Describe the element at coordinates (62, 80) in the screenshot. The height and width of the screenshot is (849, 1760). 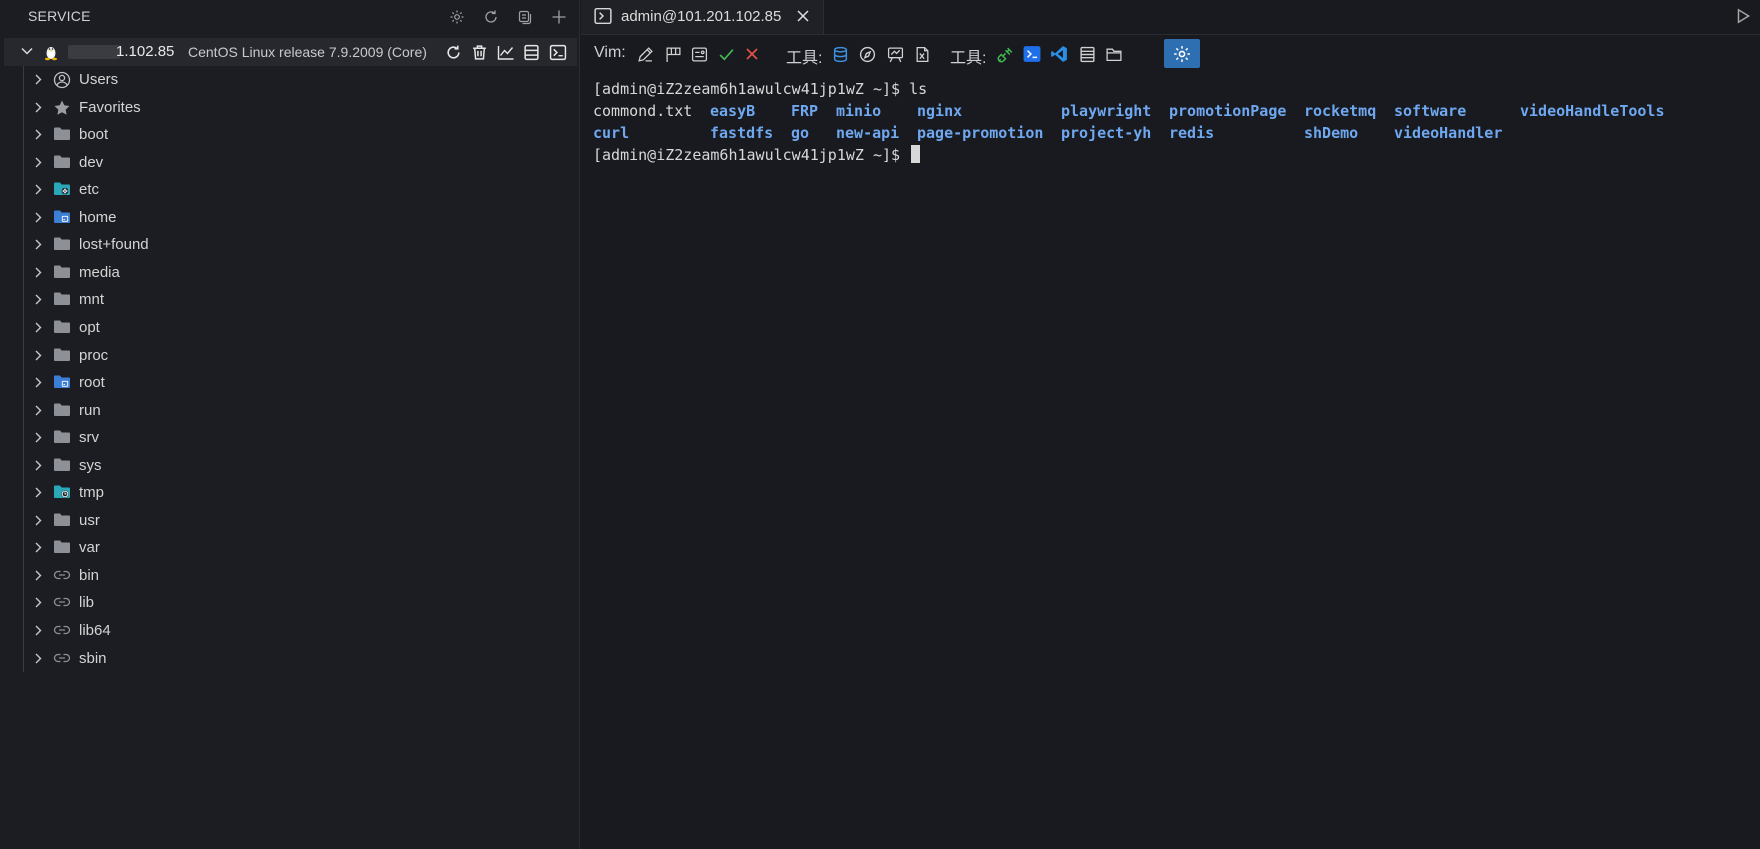
I see `user-icon` at that location.